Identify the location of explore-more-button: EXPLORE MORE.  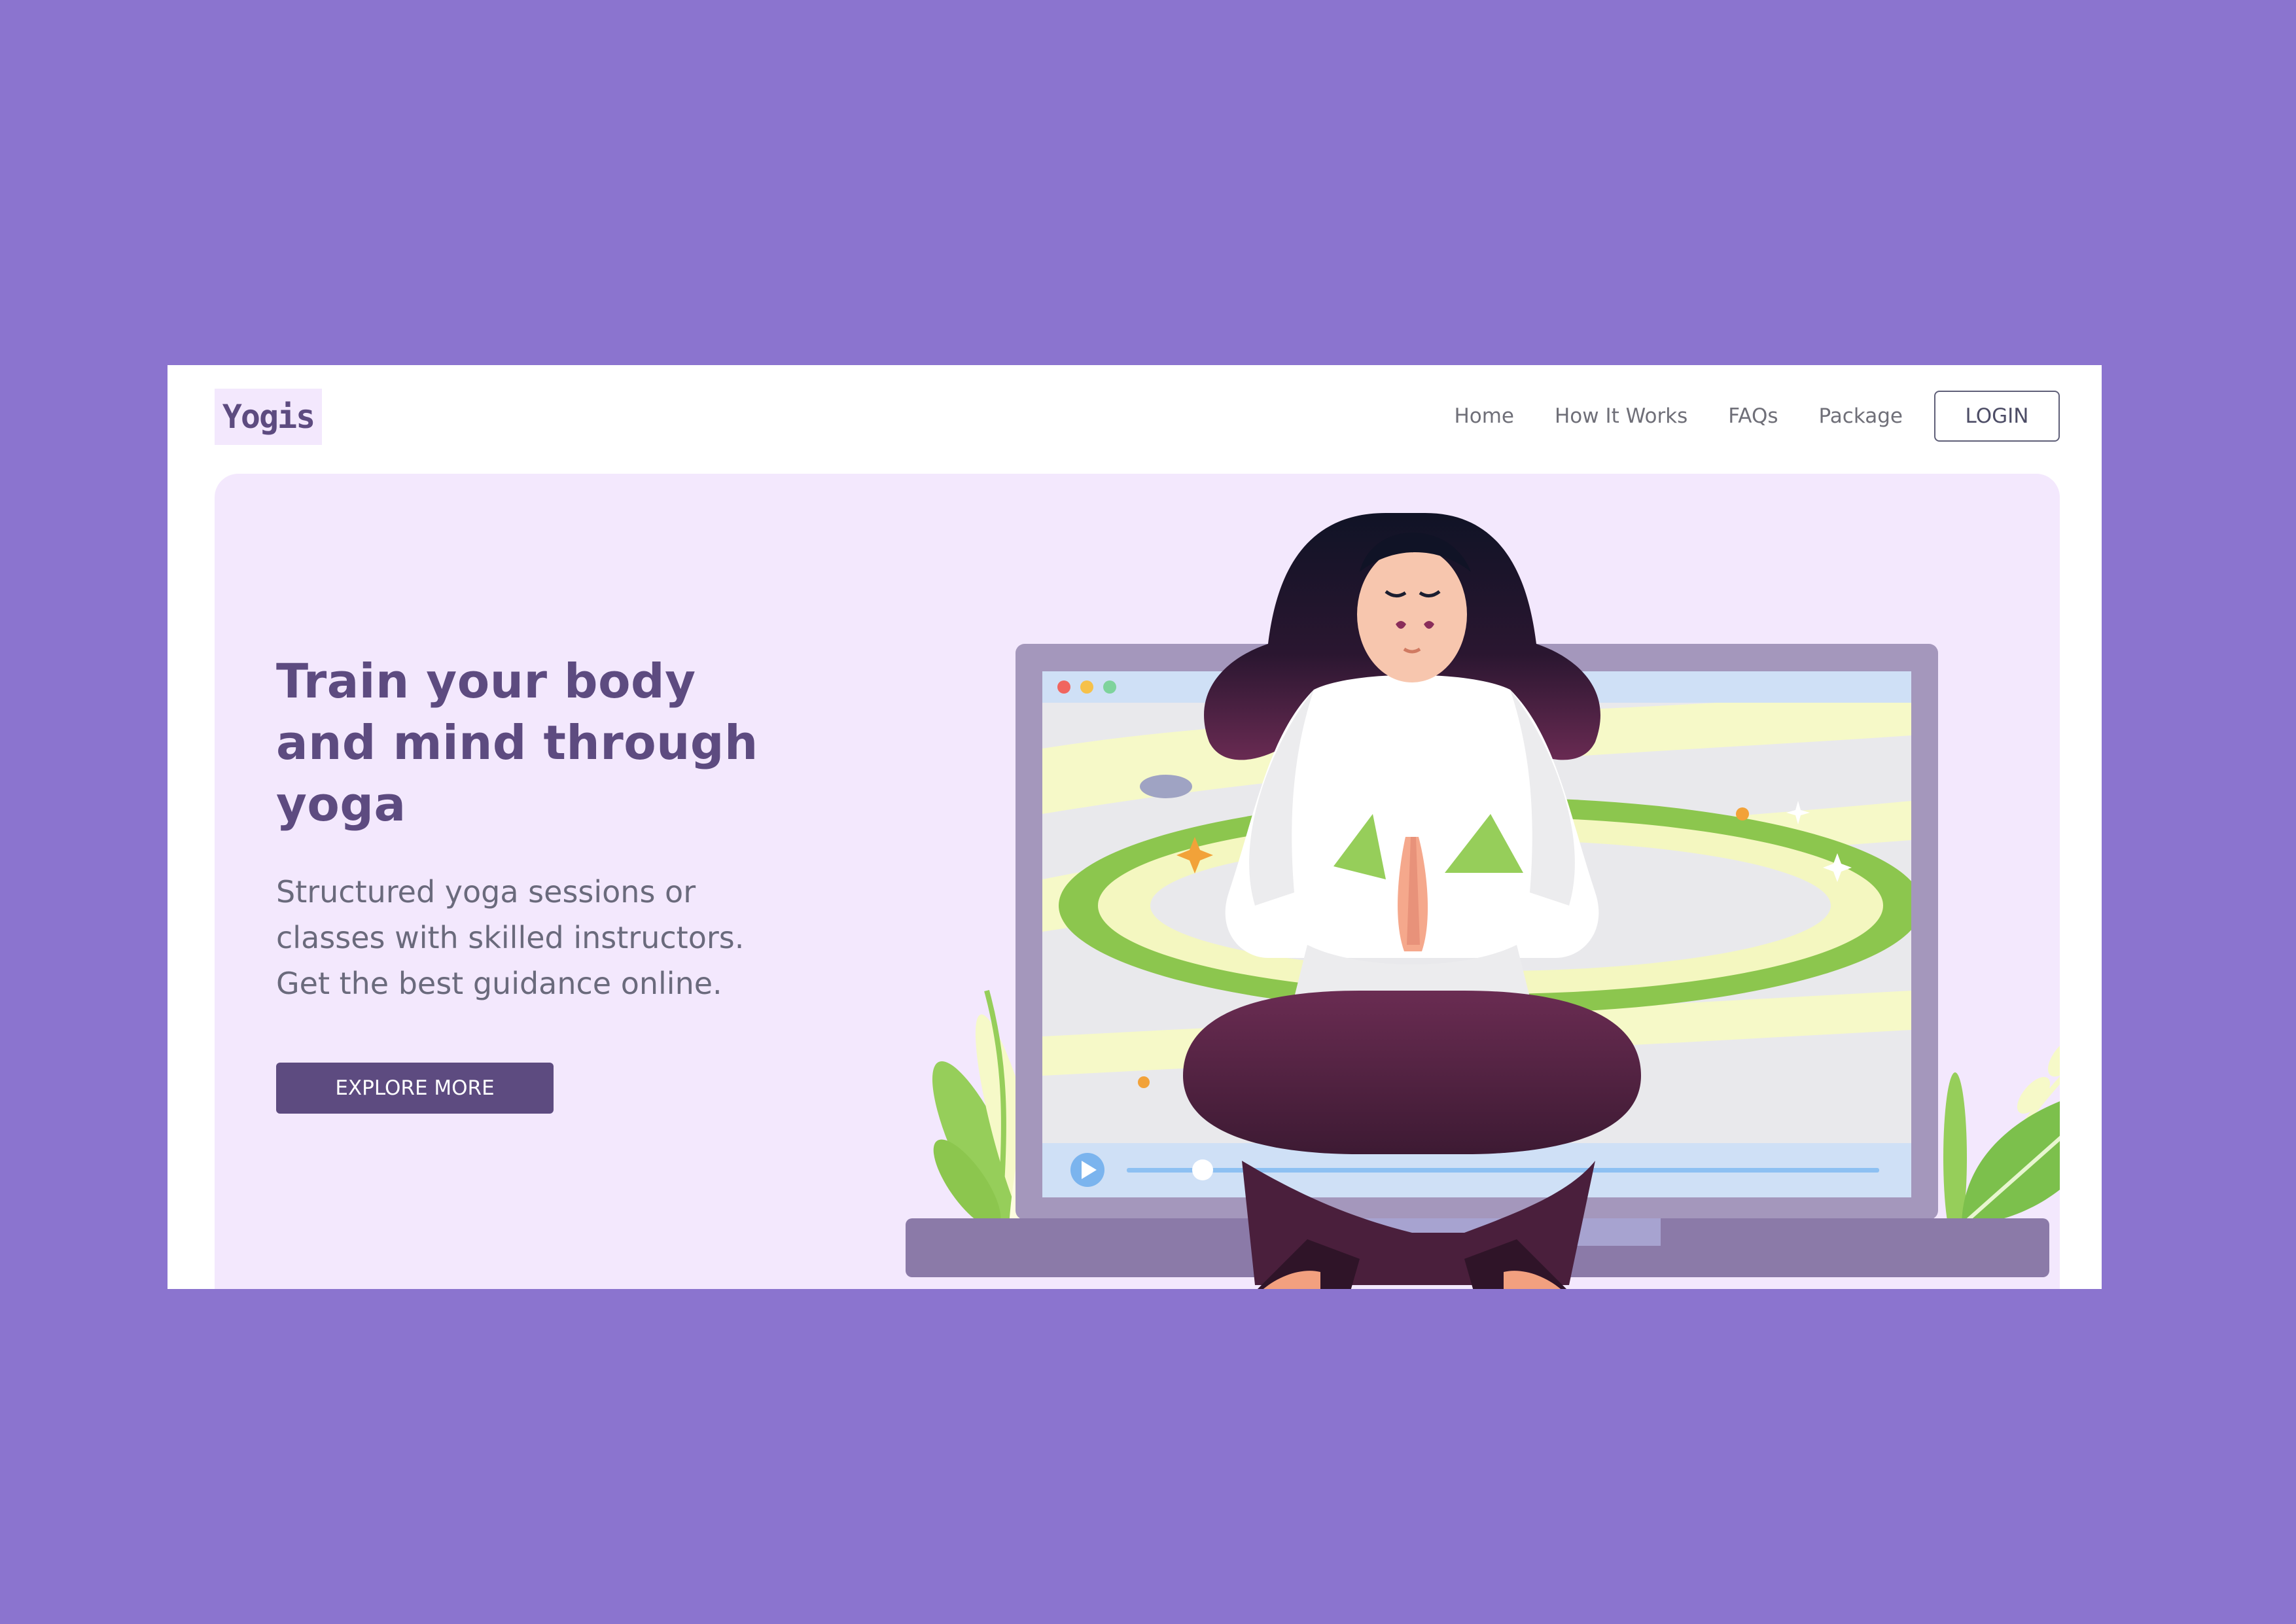
(415, 1088).